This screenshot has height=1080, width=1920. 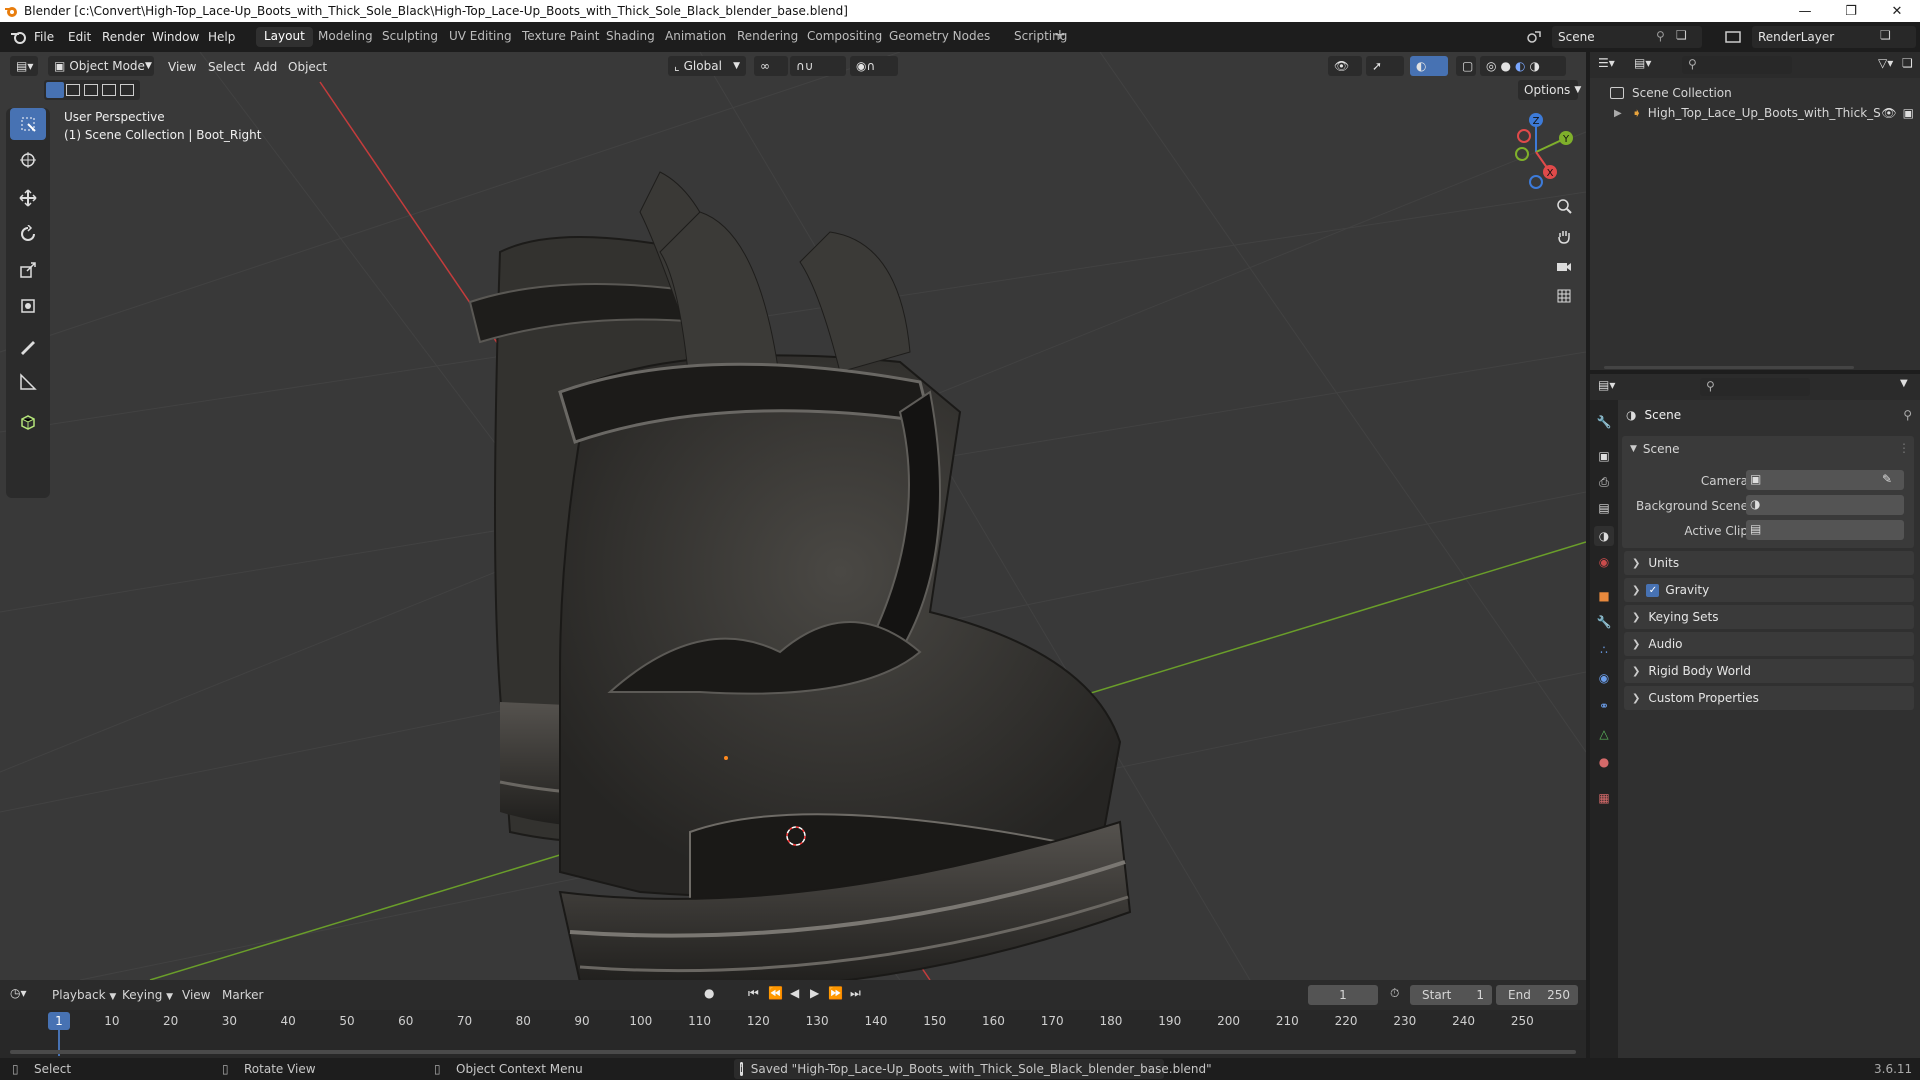 What do you see at coordinates (1887, 479) in the screenshot?
I see `eyedropper-icon: ✎` at bounding box center [1887, 479].